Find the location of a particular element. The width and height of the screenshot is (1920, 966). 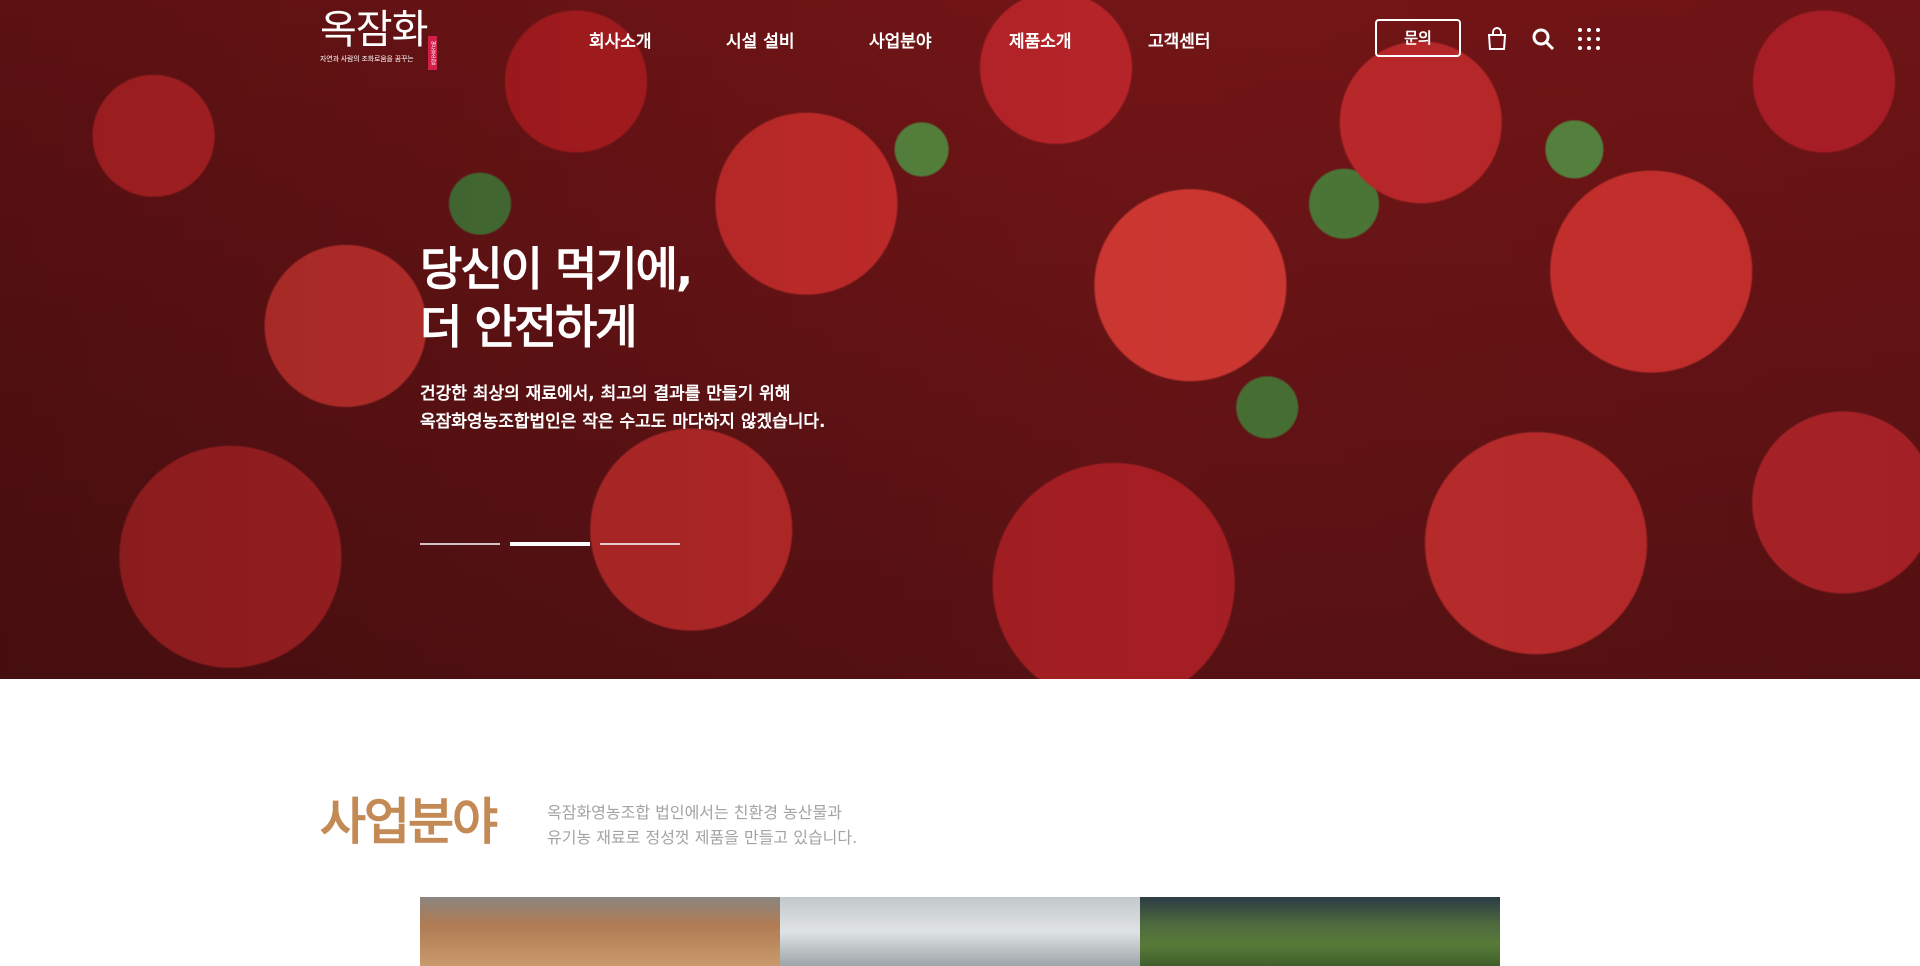

business-cards is located at coordinates (960, 931).